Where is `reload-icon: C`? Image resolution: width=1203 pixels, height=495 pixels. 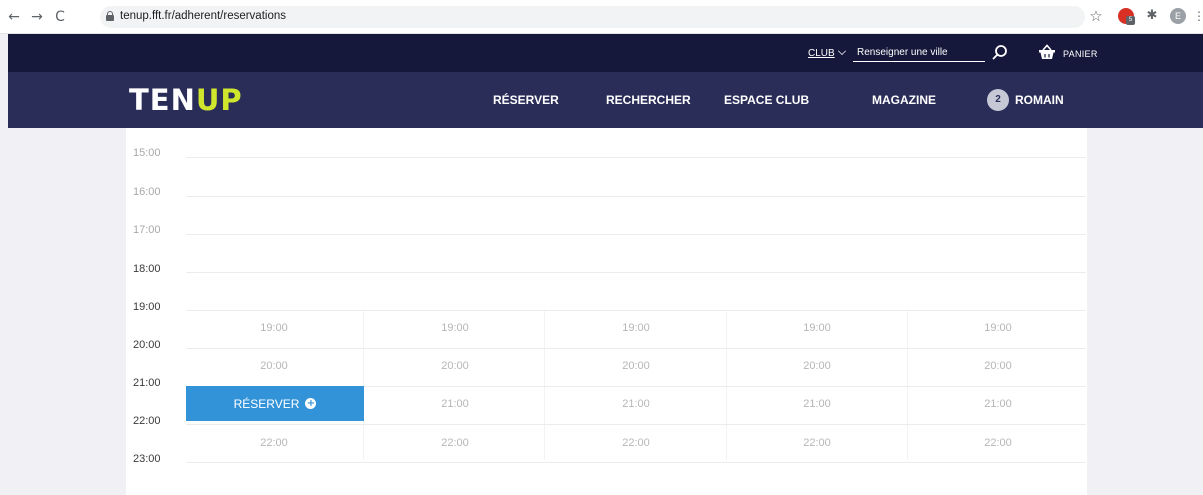 reload-icon: C is located at coordinates (60, 17).